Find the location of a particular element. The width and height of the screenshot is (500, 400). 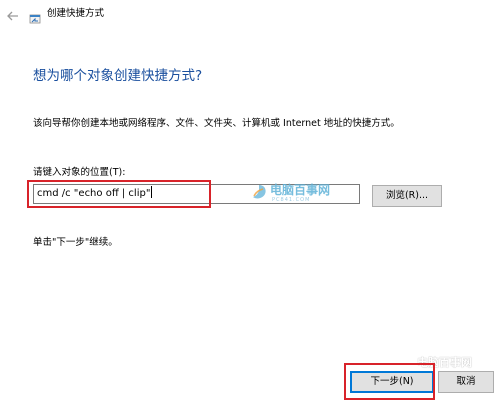

location-input: cmd /c "echo off | clip" is located at coordinates (196, 194).